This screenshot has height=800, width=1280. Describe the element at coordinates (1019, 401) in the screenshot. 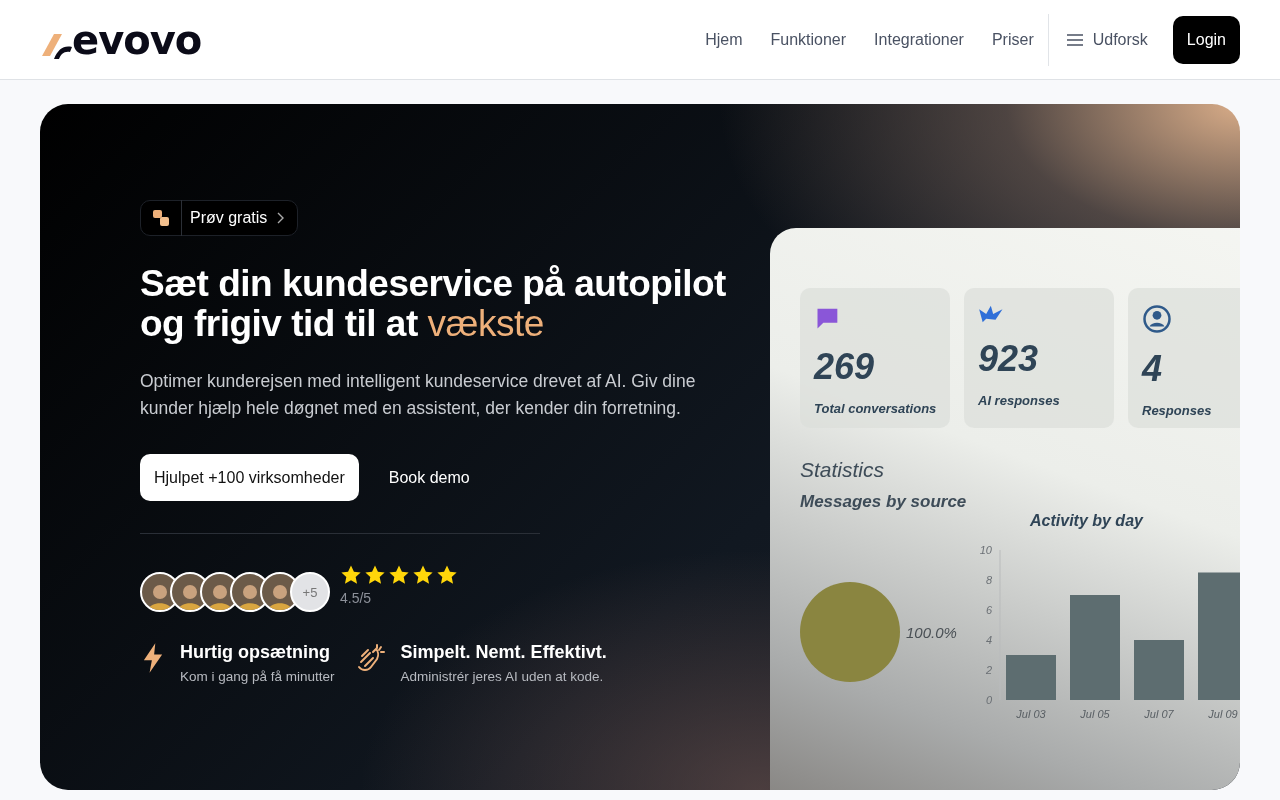

I see `stat-label: AI responses` at that location.